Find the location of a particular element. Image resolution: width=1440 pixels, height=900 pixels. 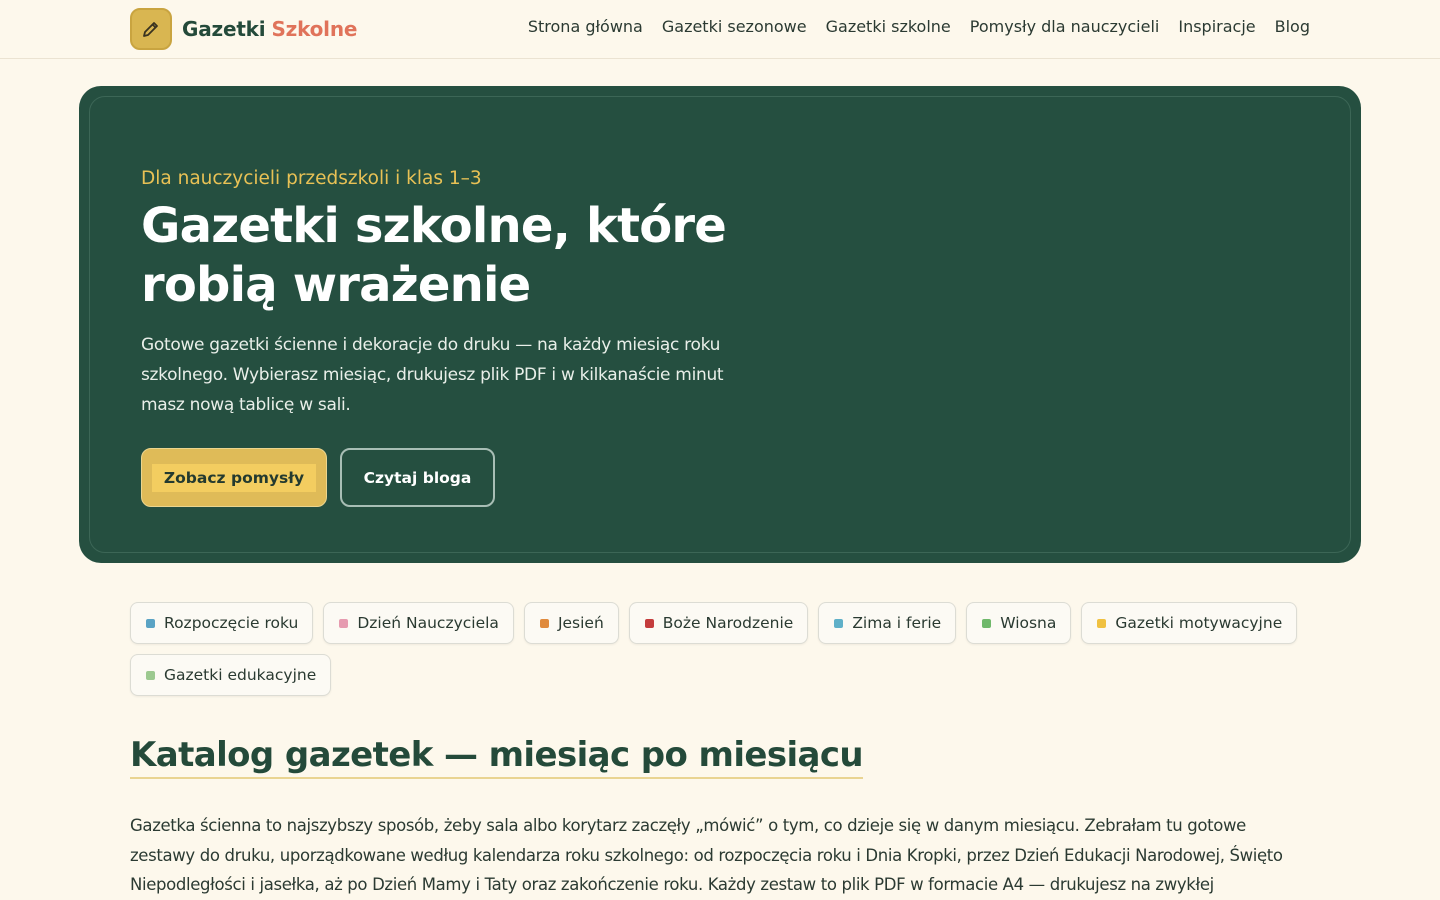

chip-zima-i-ferie: Zima i ferie is located at coordinates (887, 623).